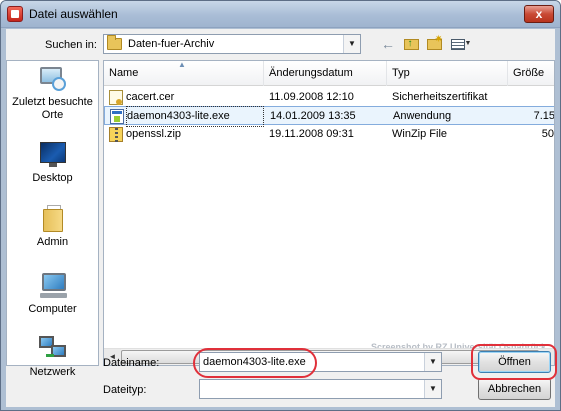 This screenshot has height=411, width=561. Describe the element at coordinates (171, 44) in the screenshot. I see `lookin-value: Daten-fuer-Archiv` at that location.